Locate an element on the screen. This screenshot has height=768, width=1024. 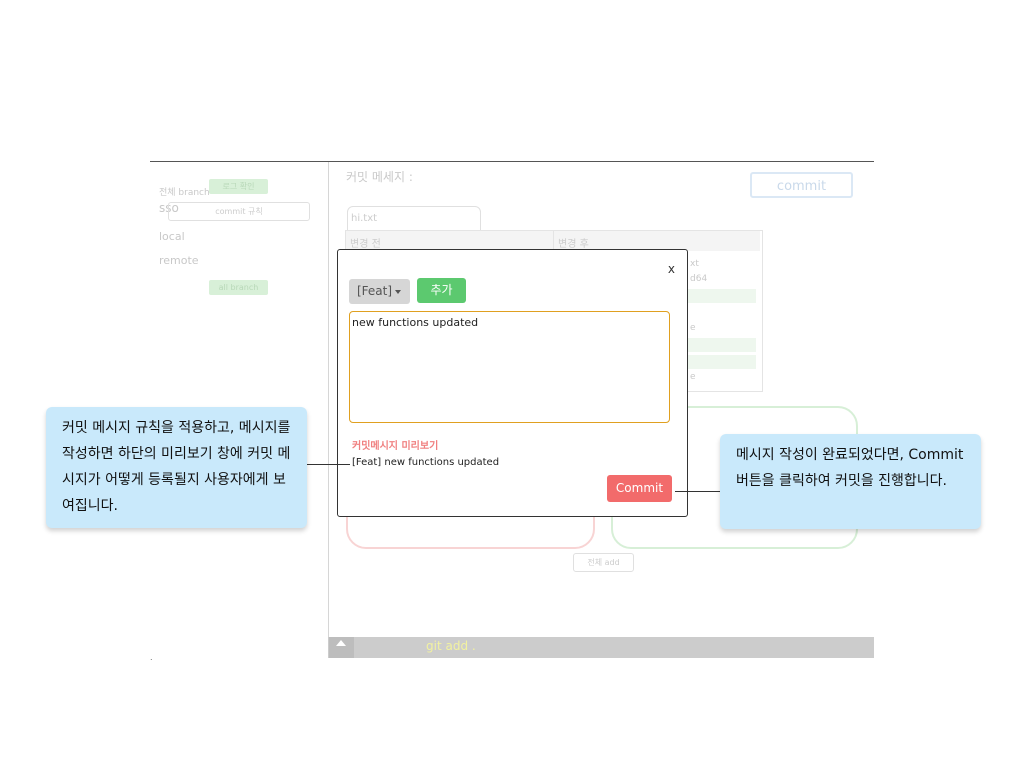
all-branch-button: all branch is located at coordinates (238, 287).